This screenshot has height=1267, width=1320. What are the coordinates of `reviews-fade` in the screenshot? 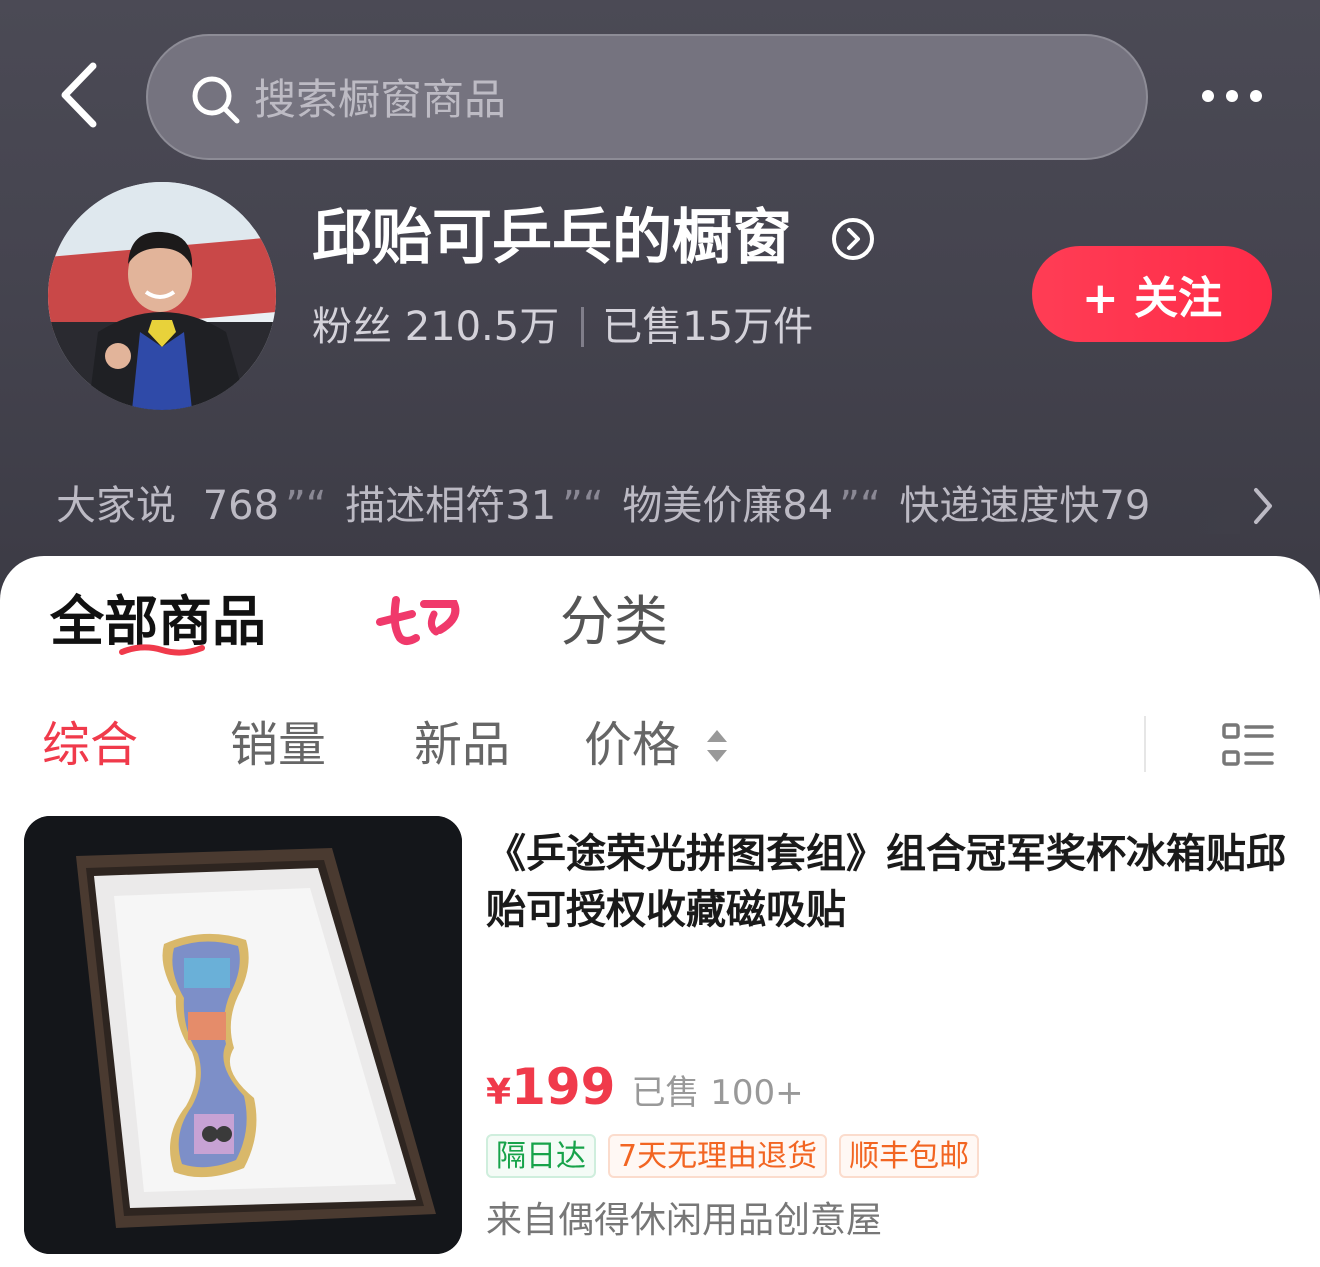 It's located at (1210, 506).